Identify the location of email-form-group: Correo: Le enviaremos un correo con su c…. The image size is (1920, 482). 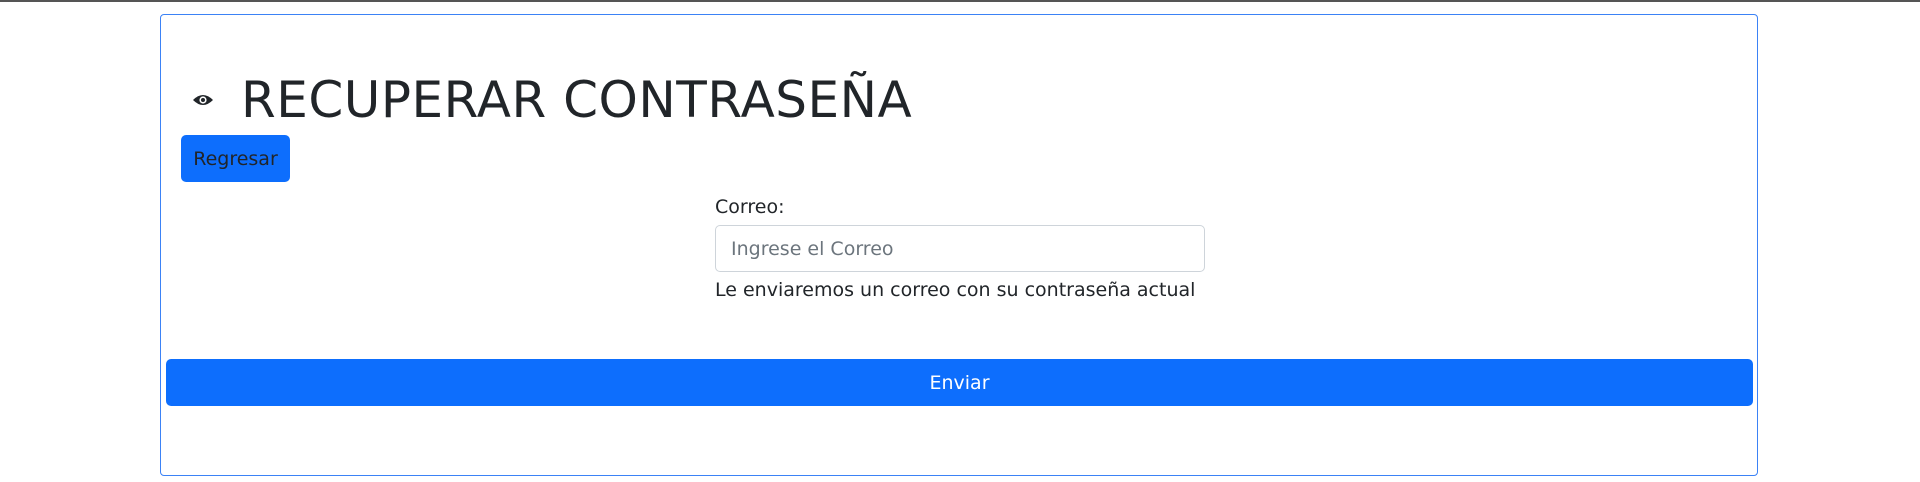
(960, 248).